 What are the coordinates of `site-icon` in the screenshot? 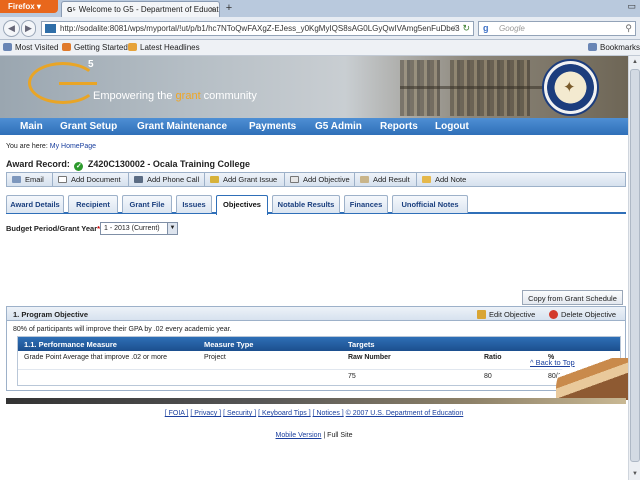 It's located at (50, 28).